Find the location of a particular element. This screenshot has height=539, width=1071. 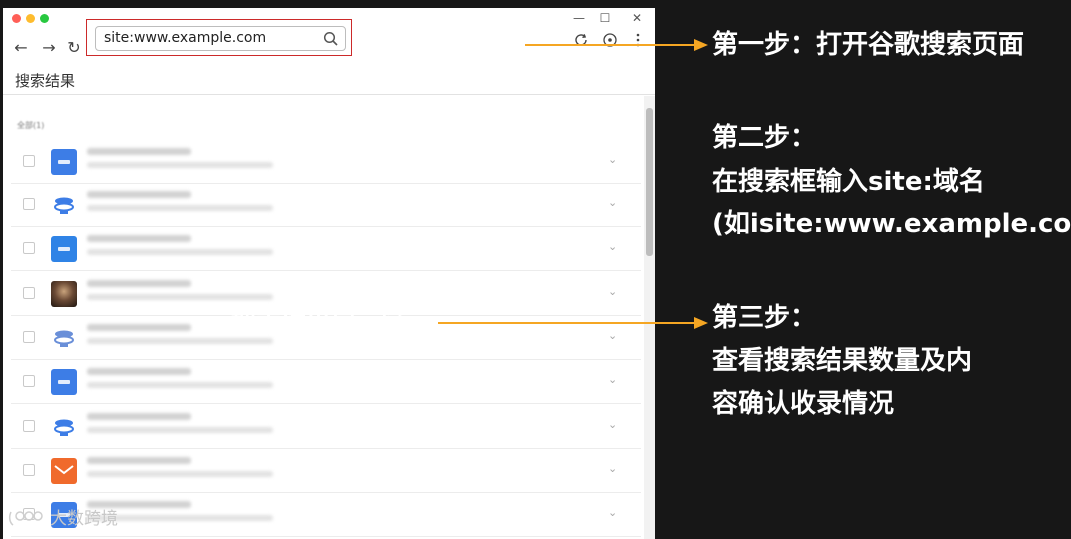

app-photo-icon is located at coordinates (64, 294).